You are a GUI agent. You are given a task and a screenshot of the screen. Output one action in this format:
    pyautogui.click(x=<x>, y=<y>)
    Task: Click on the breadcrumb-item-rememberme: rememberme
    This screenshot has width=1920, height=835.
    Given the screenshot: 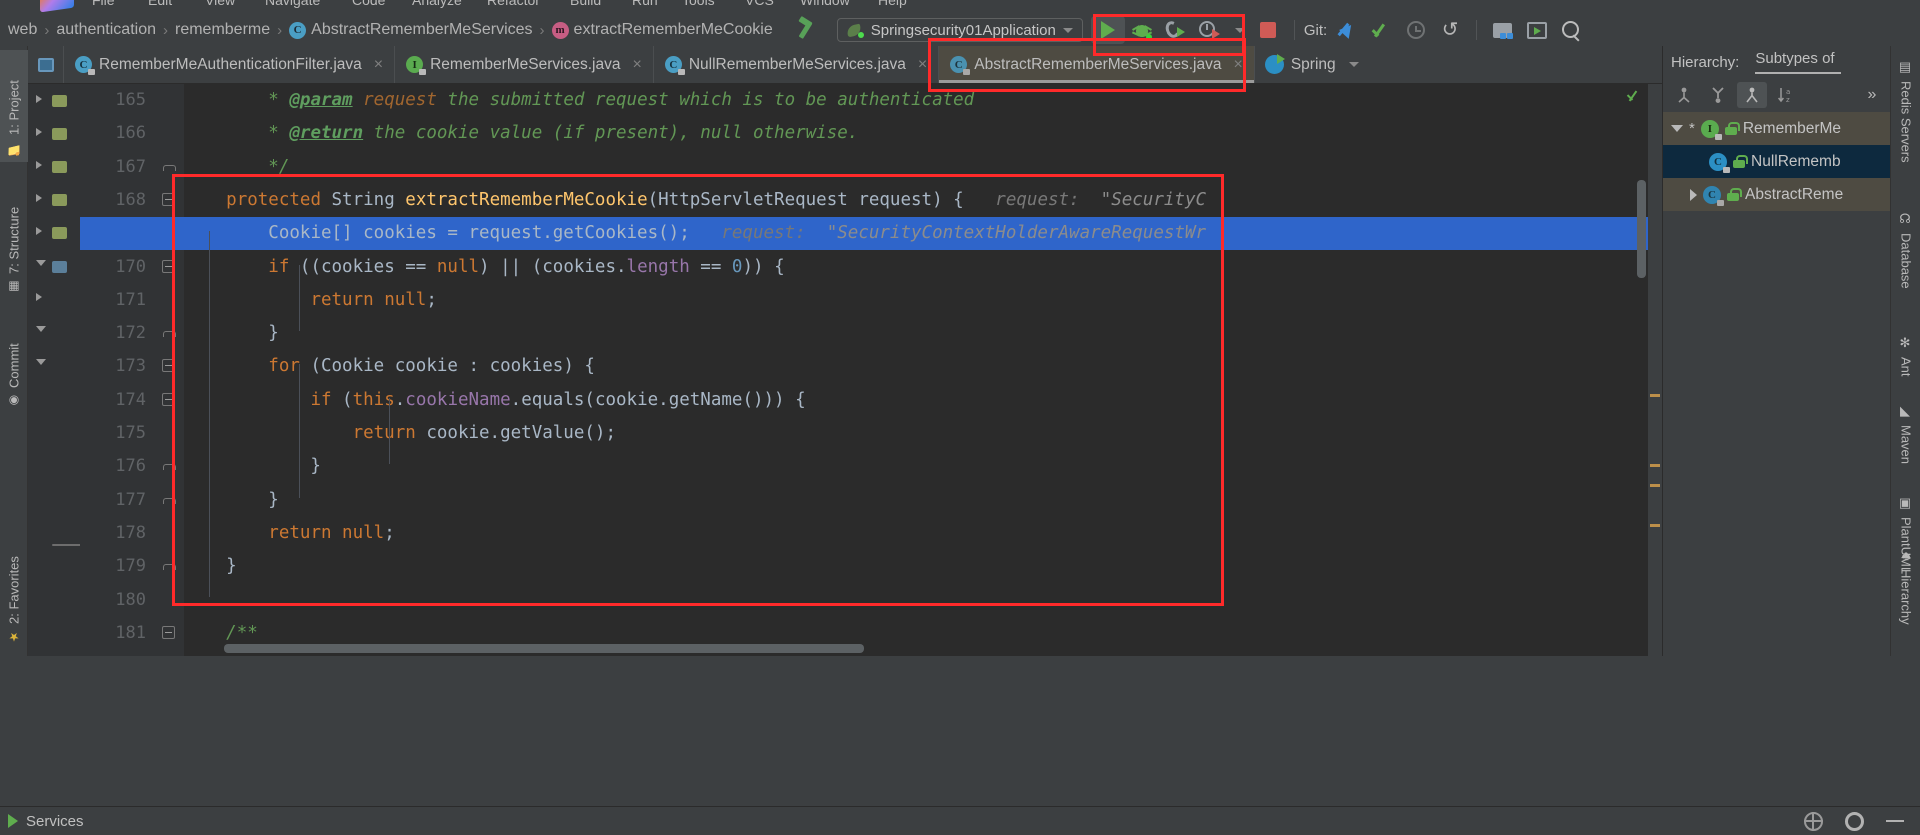 What is the action you would take?
    pyautogui.click(x=222, y=30)
    